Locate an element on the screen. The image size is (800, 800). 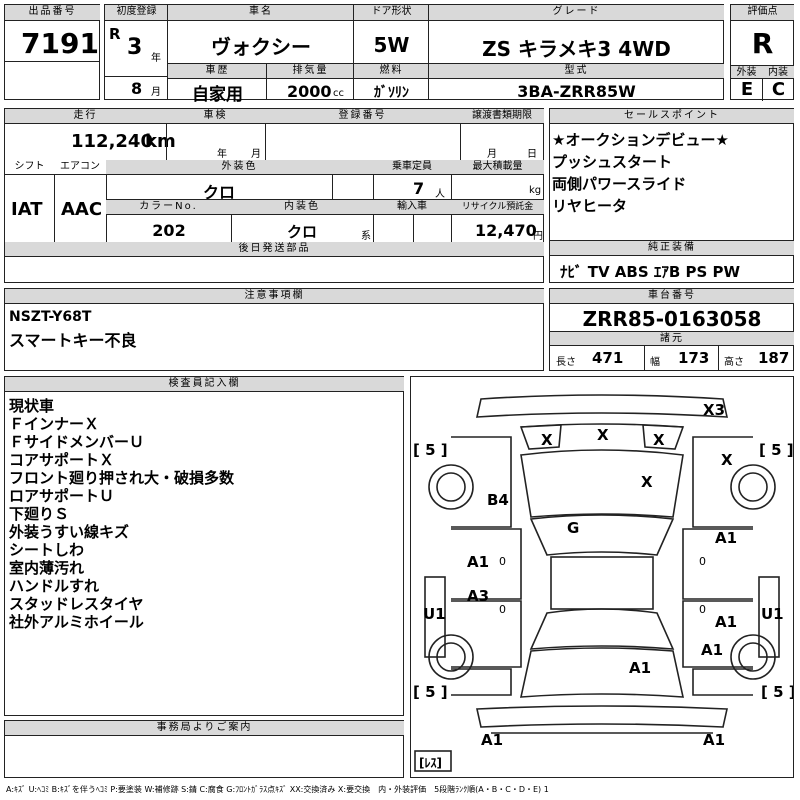
inspector-line: スタッドレスタイヤ is located at coordinates (76, 604).